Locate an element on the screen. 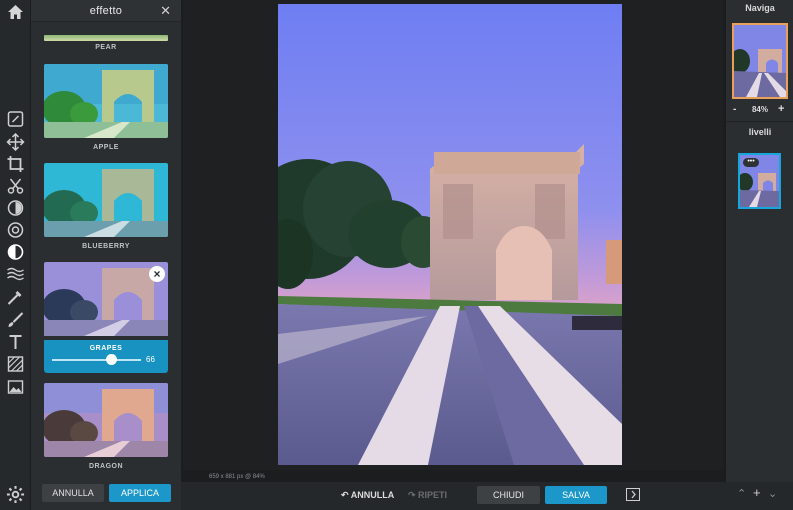  zoom-in-button: + is located at coordinates (781, 109).